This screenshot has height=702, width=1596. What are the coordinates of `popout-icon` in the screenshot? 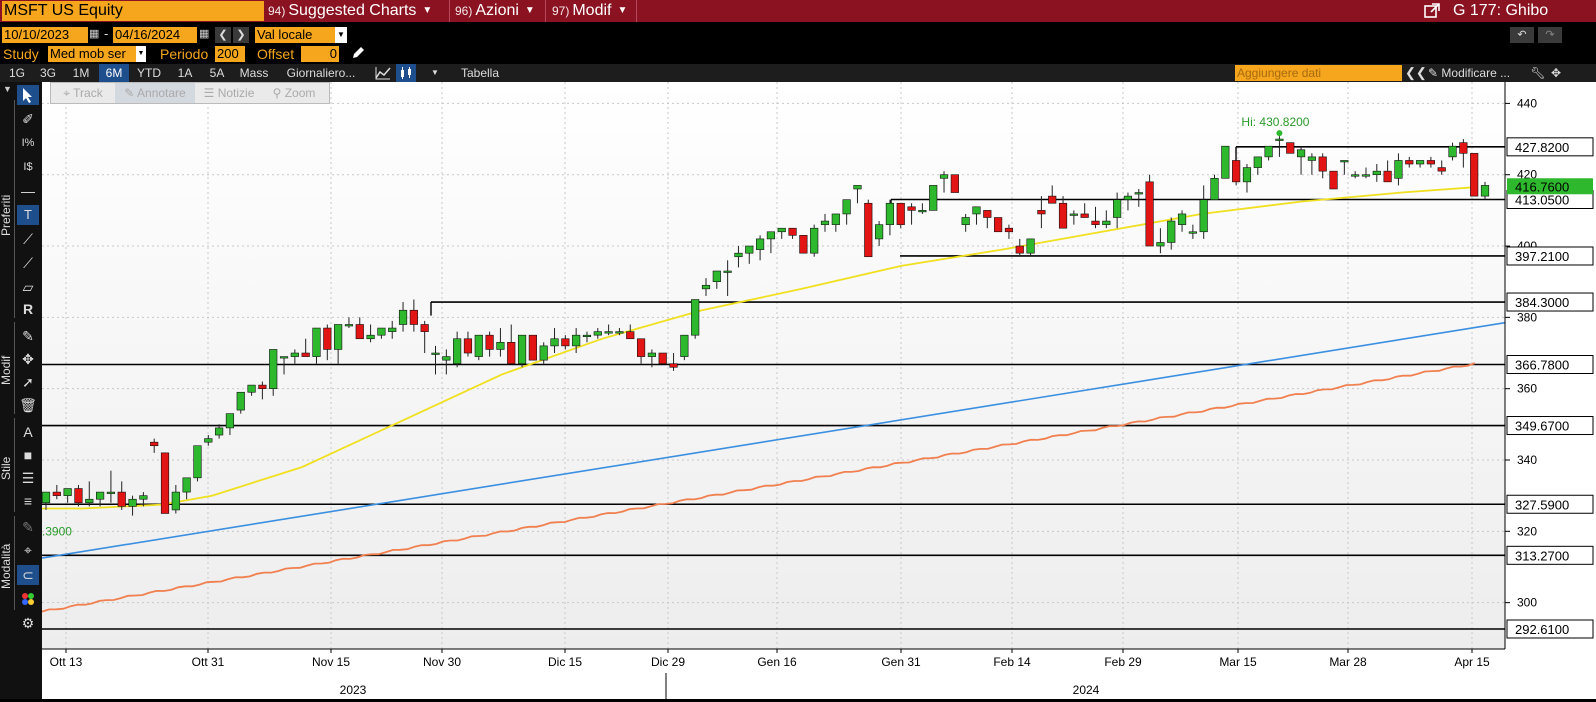 It's located at (1432, 11).